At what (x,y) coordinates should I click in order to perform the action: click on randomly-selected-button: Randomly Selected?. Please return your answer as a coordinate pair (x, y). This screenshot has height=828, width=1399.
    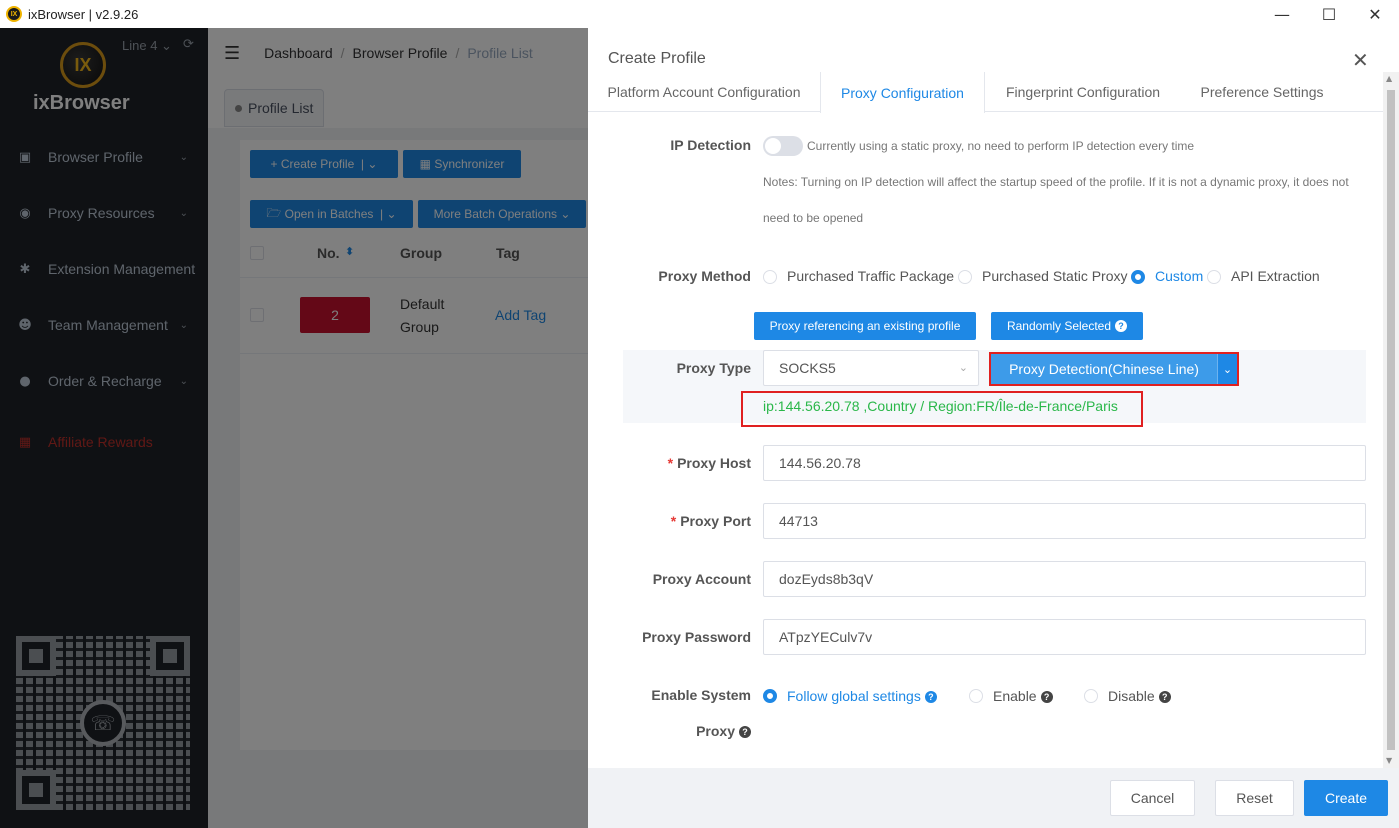
    Looking at the image, I should click on (1067, 326).